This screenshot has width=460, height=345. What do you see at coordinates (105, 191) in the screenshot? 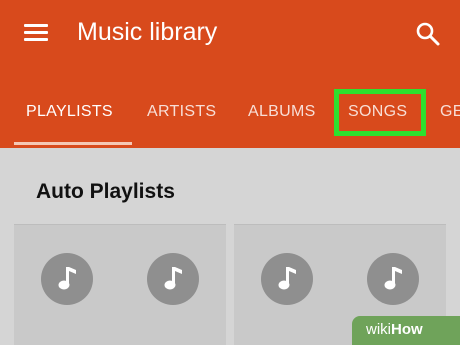
I see `section-title: Auto Playlists` at bounding box center [105, 191].